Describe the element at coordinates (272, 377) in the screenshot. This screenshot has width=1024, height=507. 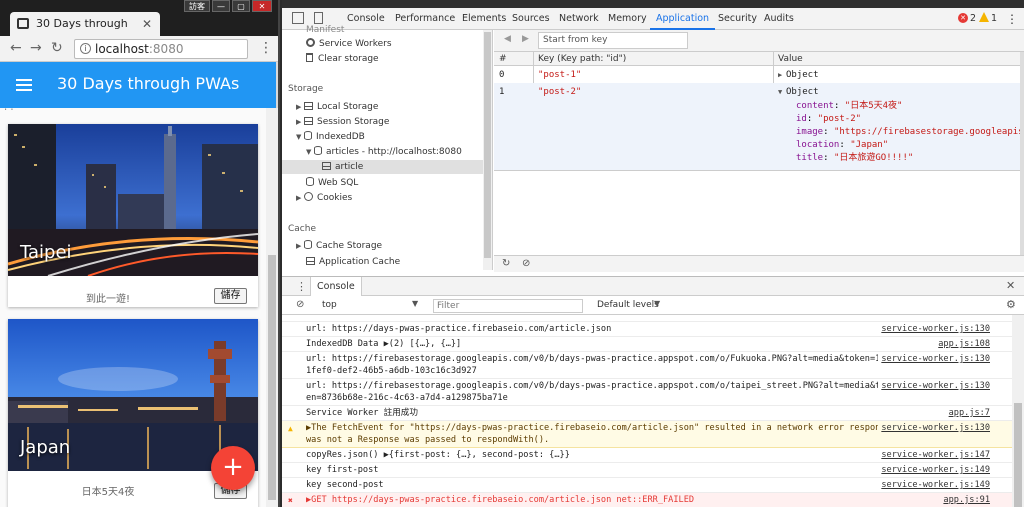
I see `page-scroll-thumb` at that location.